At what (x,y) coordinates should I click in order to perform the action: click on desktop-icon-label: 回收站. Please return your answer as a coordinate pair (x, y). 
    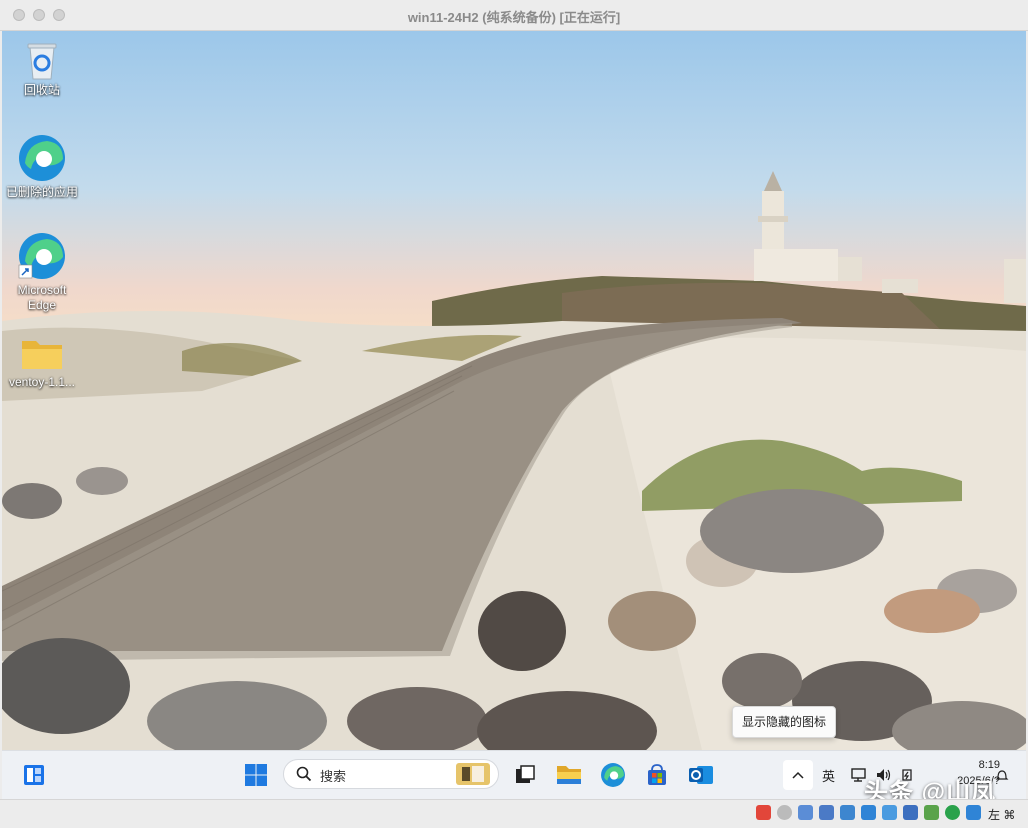
    Looking at the image, I should click on (41, 90).